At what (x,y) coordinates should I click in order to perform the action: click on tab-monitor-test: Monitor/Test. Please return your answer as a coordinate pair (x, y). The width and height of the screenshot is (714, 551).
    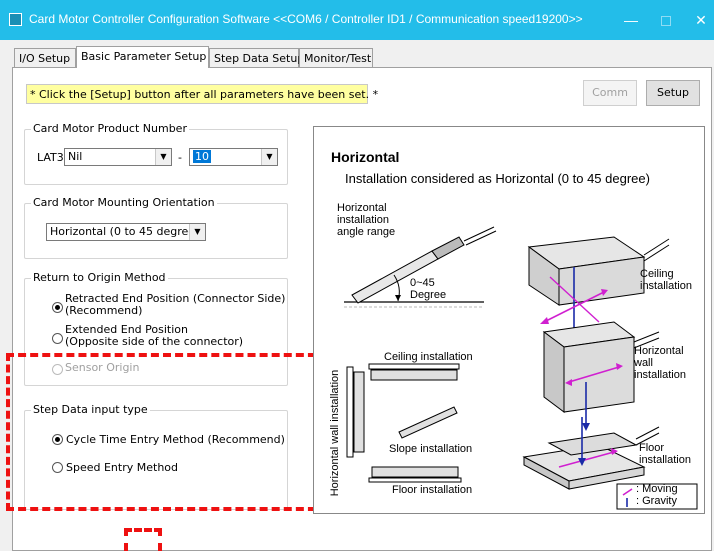
    Looking at the image, I should click on (336, 57).